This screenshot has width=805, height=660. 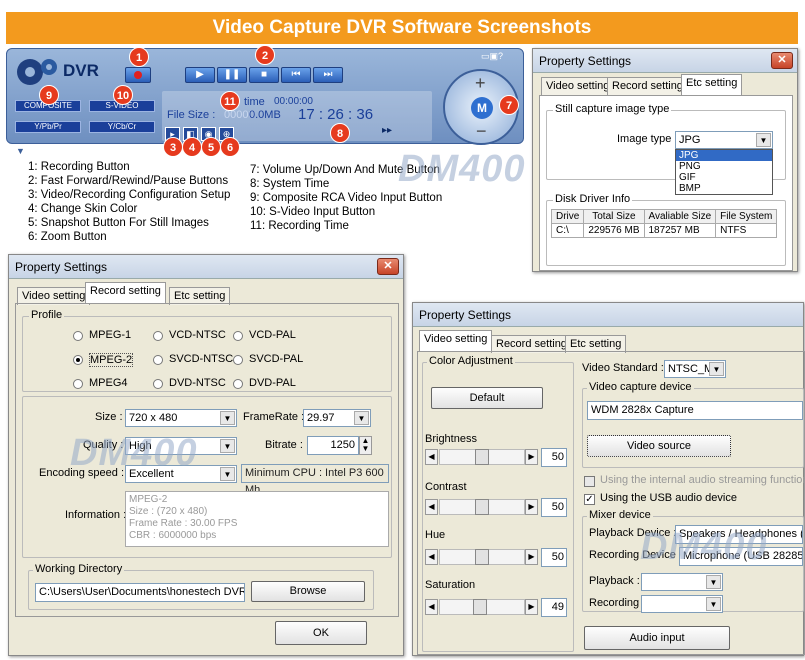 I want to click on marker-11: 11, so click(x=230, y=101).